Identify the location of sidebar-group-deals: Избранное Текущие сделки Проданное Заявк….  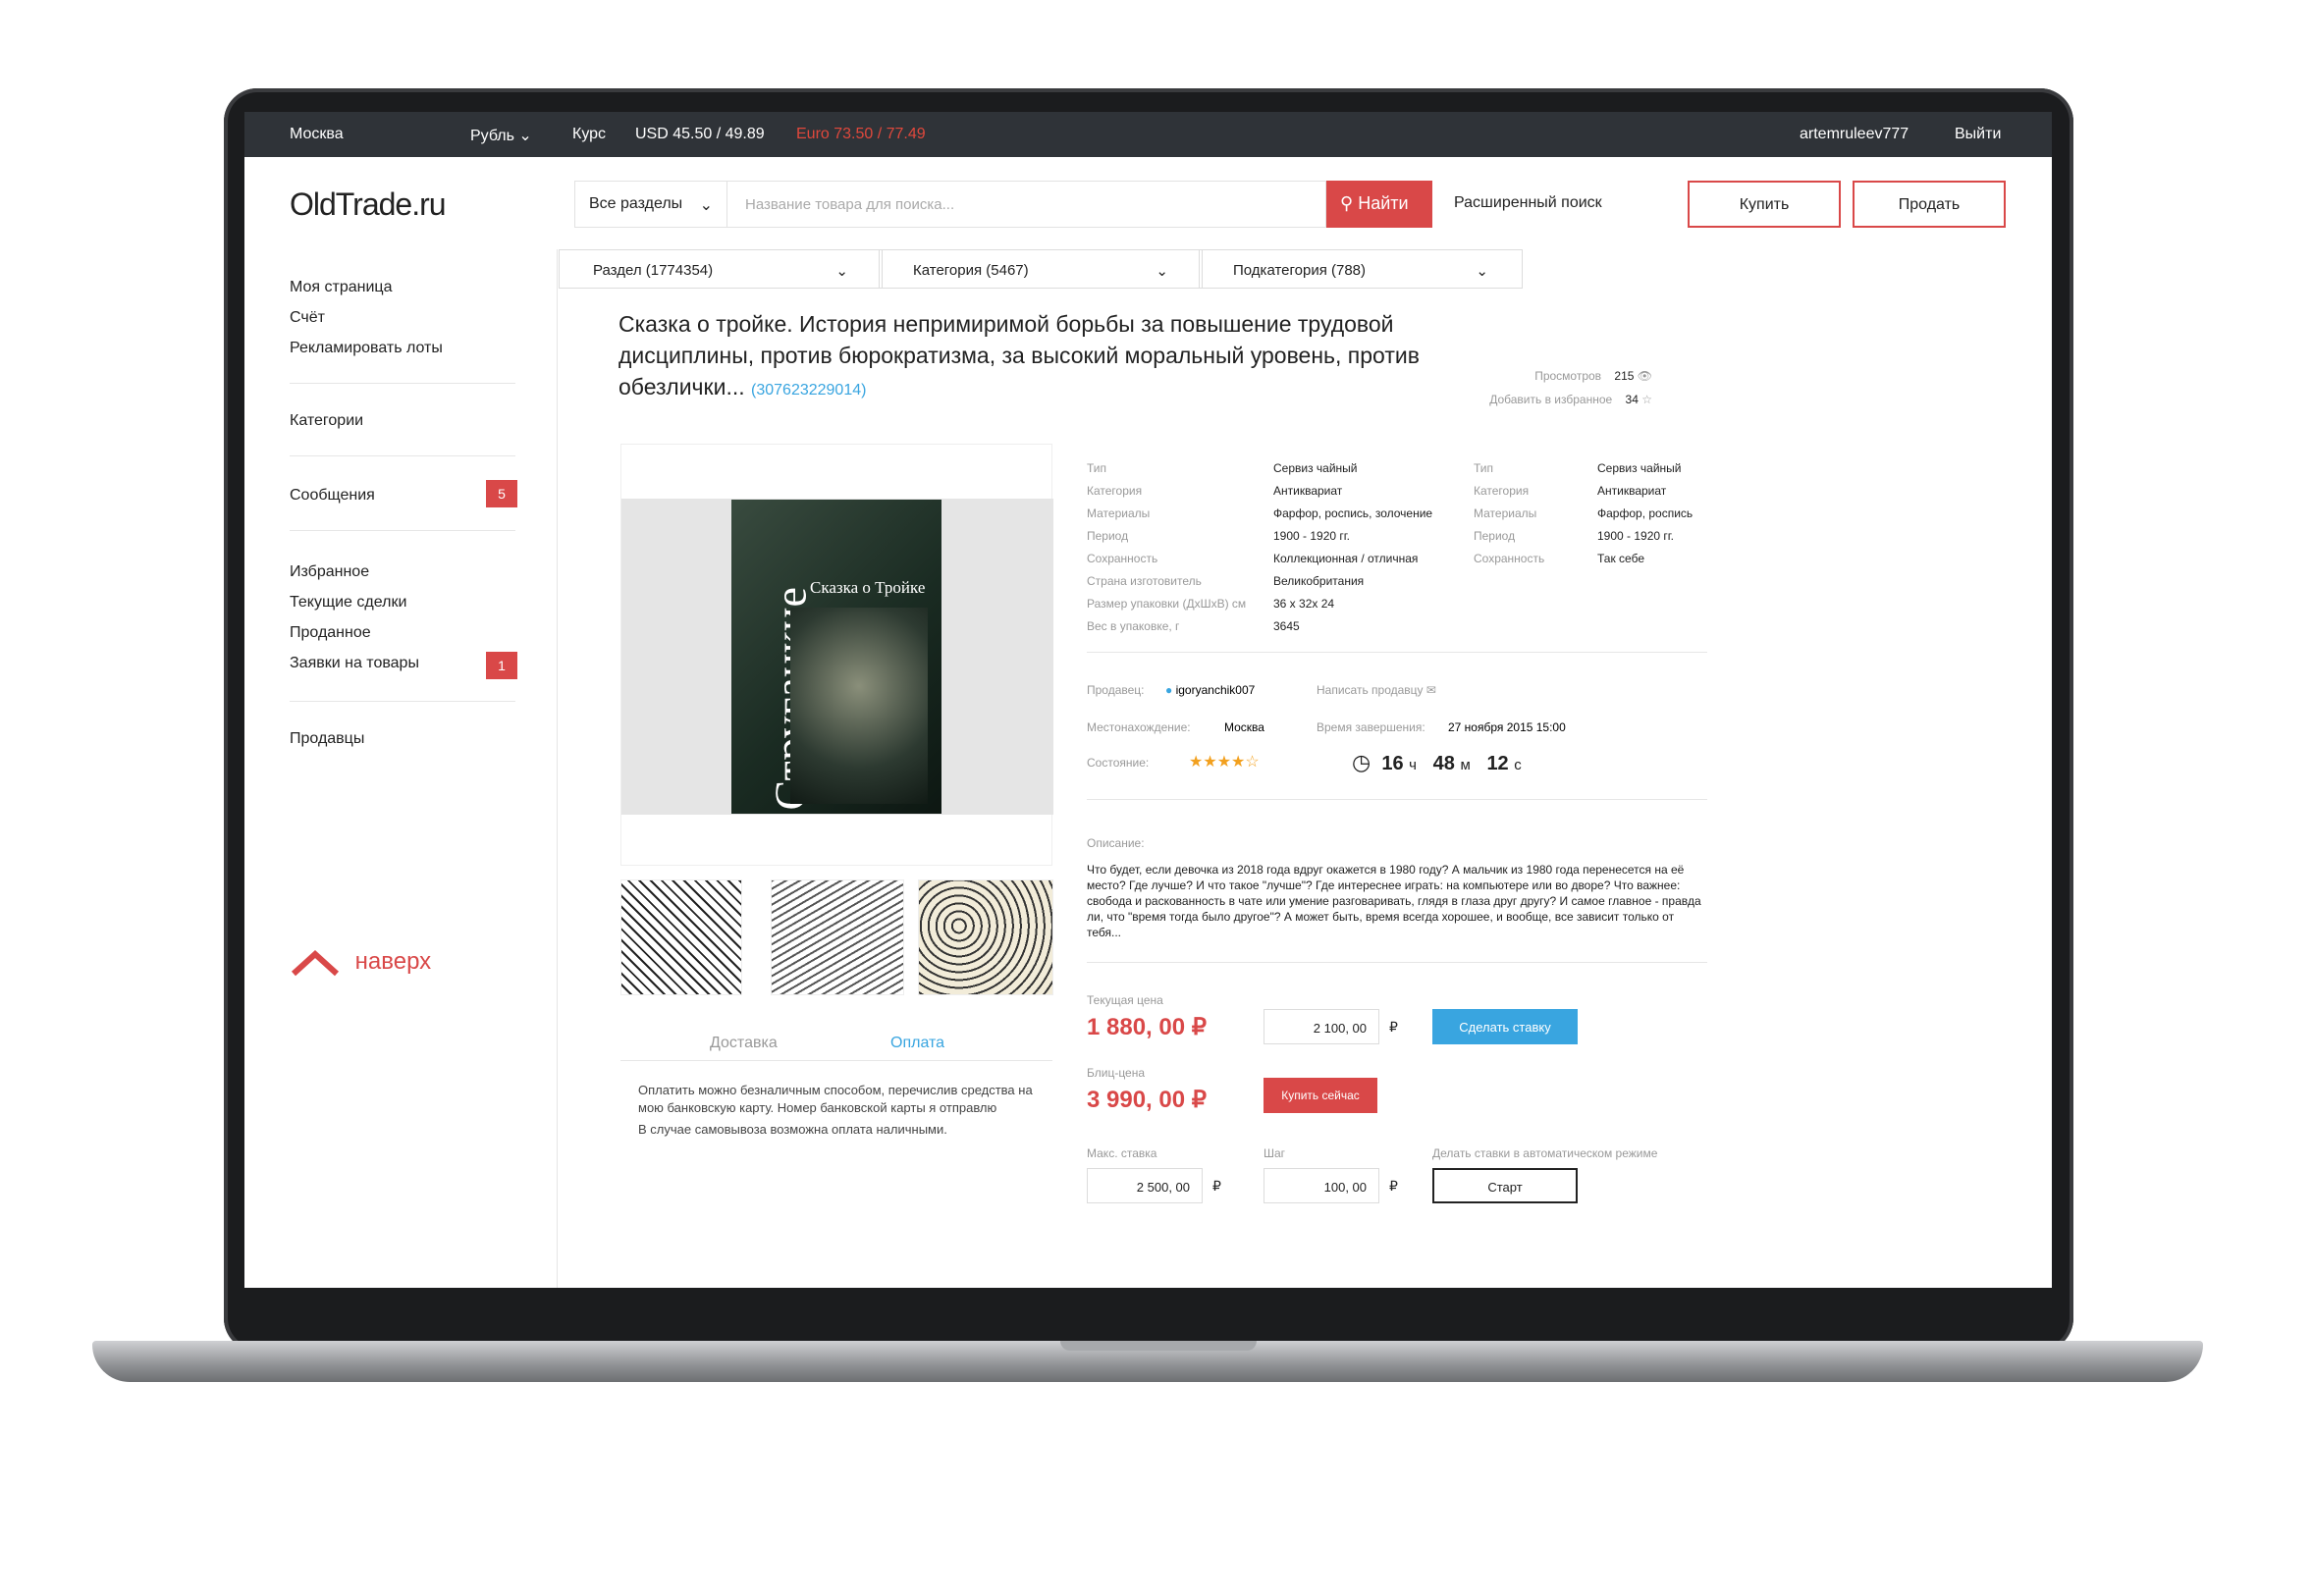
(403, 624).